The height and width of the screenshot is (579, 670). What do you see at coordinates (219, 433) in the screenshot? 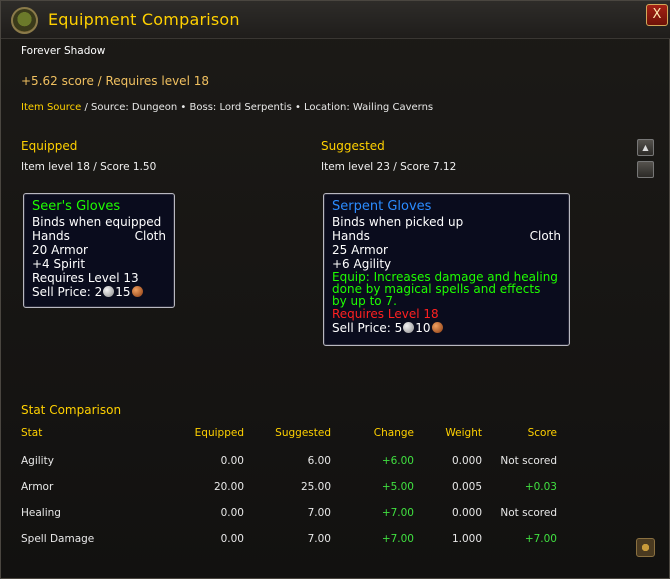
I see `column-header-equipped: Equipped` at bounding box center [219, 433].